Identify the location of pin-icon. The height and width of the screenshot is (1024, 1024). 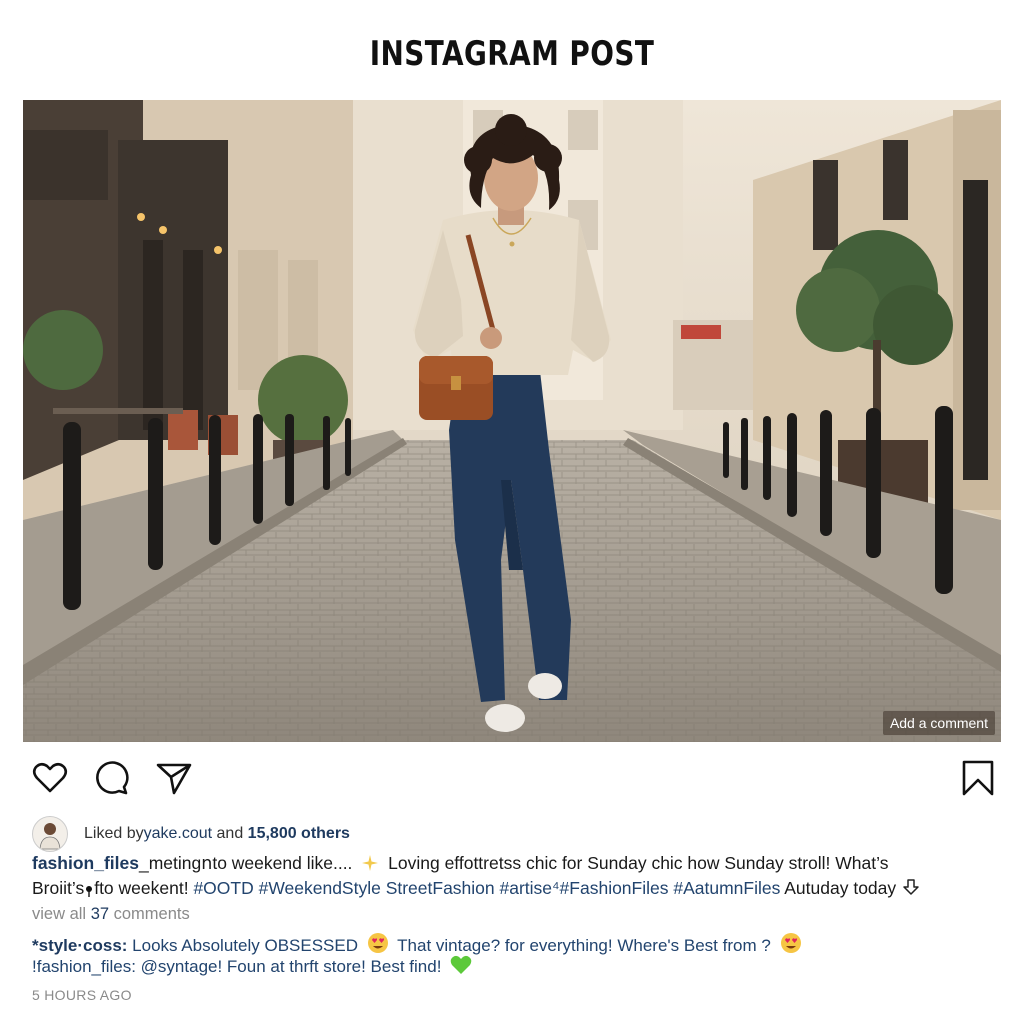
(89, 891).